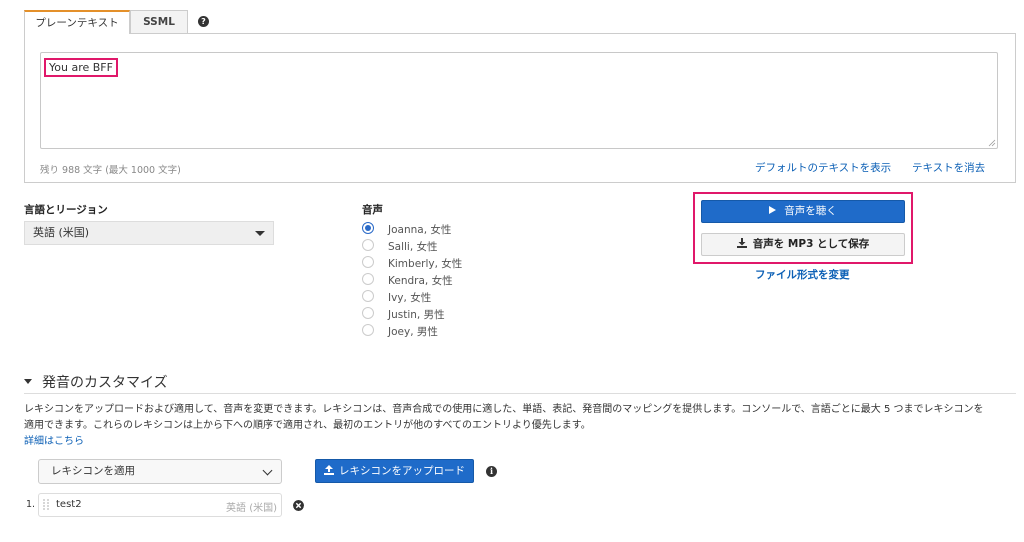 This screenshot has width=1024, height=542. Describe the element at coordinates (413, 247) in the screenshot. I see `voice-option-label: Salli, 女性` at that location.